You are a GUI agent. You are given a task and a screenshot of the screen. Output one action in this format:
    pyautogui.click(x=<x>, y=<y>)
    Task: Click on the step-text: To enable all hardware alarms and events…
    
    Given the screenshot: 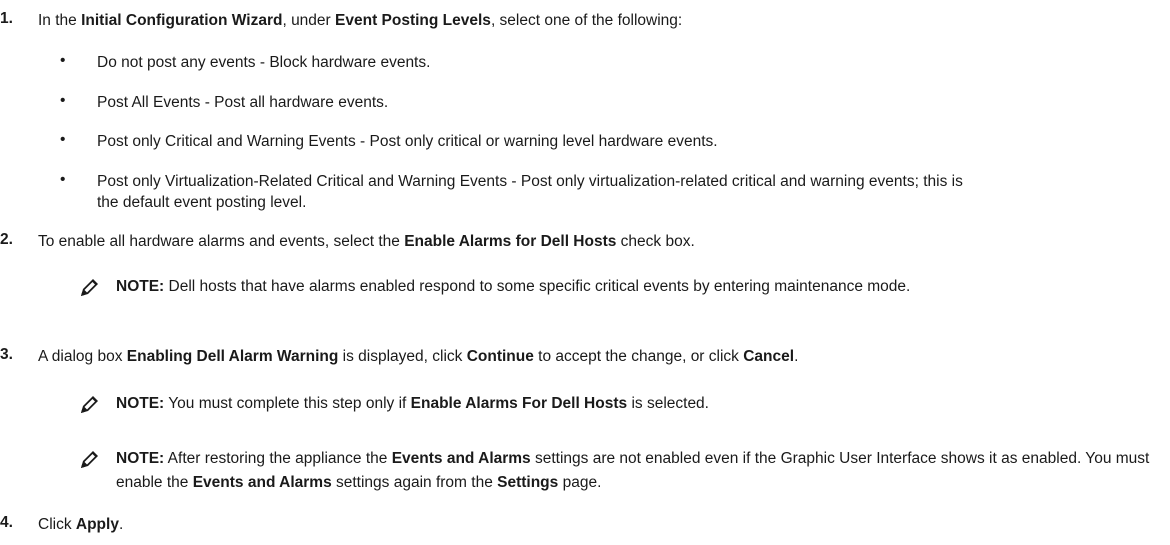 What is the action you would take?
    pyautogui.click(x=366, y=241)
    